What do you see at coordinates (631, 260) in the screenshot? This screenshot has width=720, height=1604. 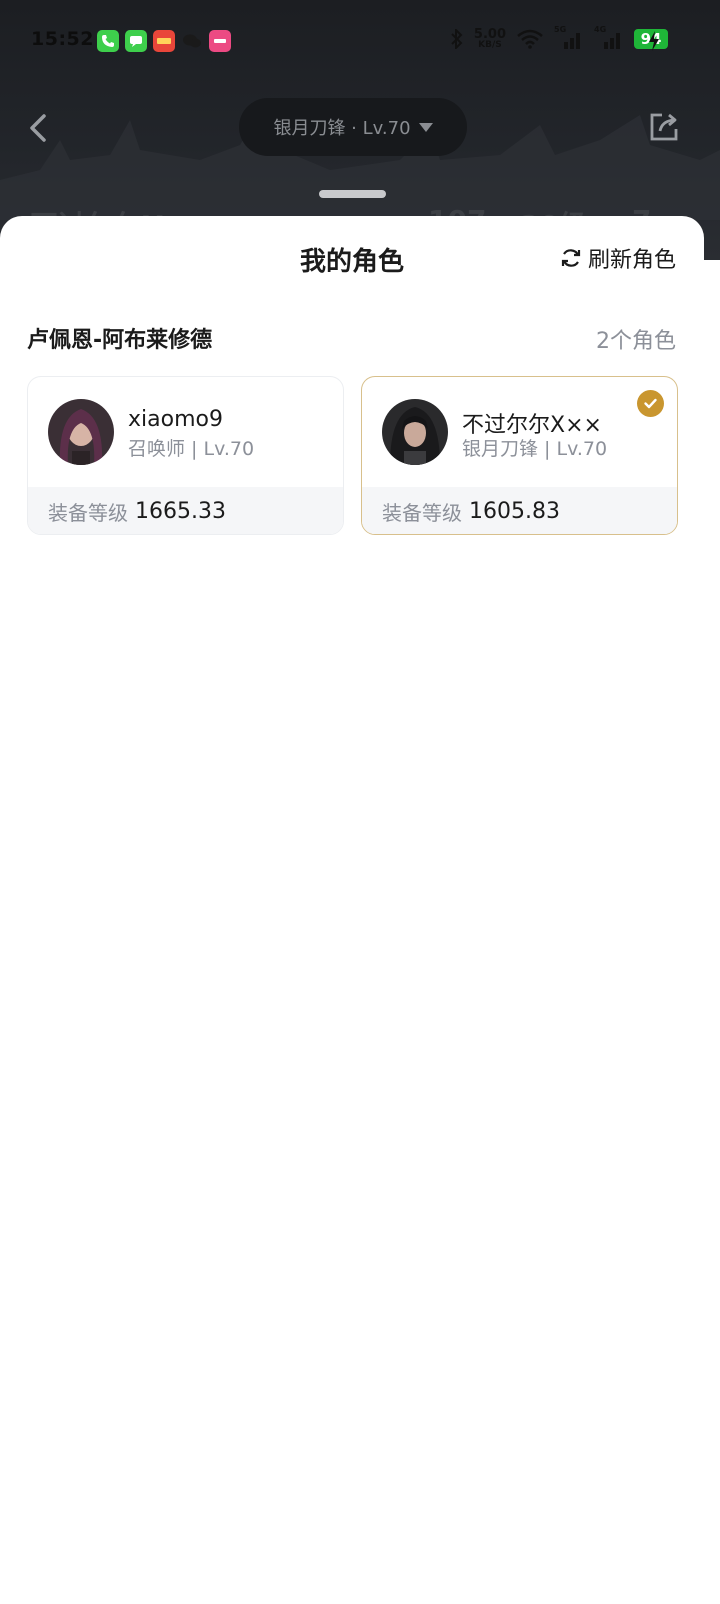 I see `refresh-label: 刷新角色` at bounding box center [631, 260].